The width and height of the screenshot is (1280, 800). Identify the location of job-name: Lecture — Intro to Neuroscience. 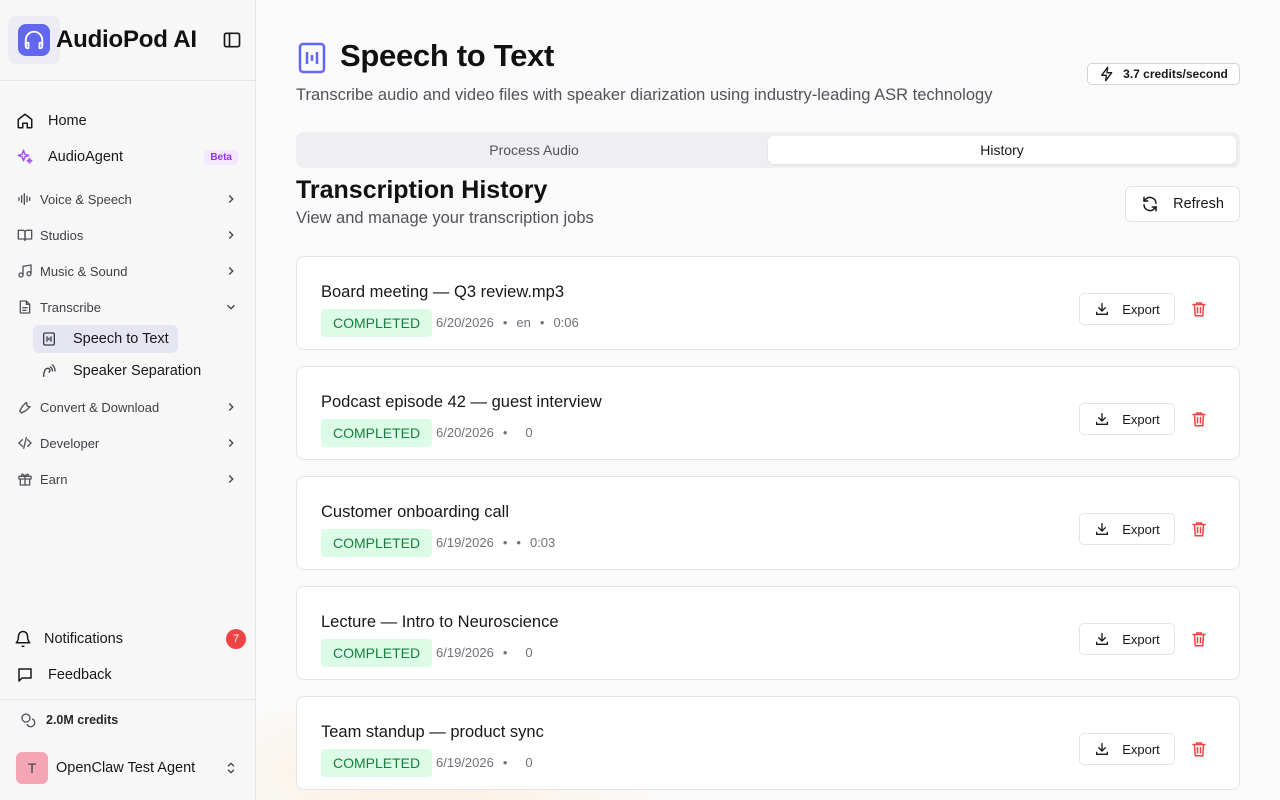
(440, 622).